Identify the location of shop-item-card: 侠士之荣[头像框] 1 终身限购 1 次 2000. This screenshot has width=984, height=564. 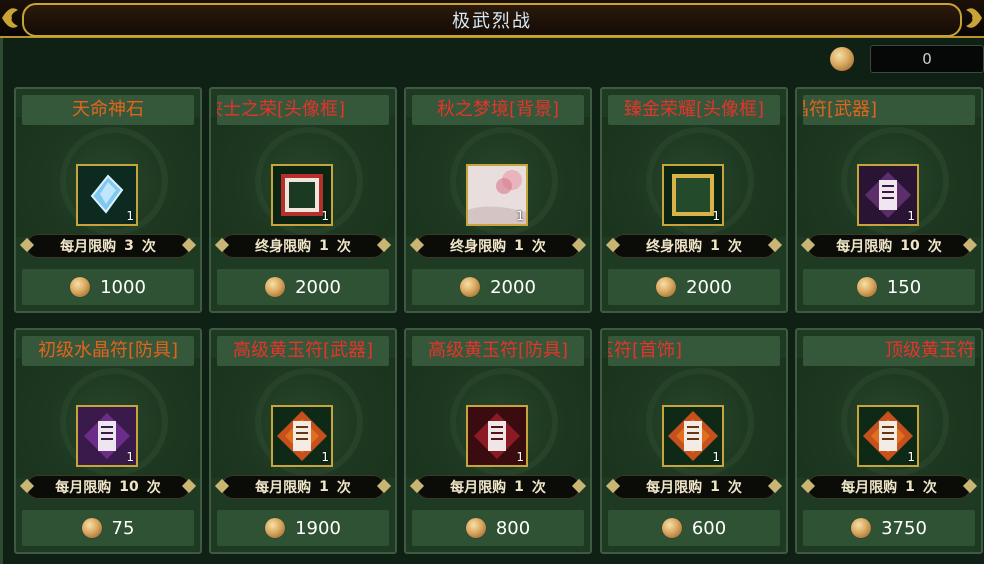
(303, 200).